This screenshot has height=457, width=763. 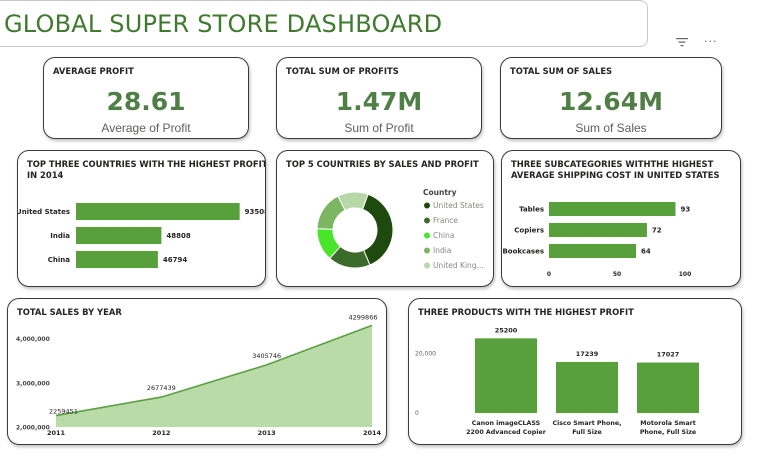 I want to click on data-label: 2259451, so click(x=63, y=412).